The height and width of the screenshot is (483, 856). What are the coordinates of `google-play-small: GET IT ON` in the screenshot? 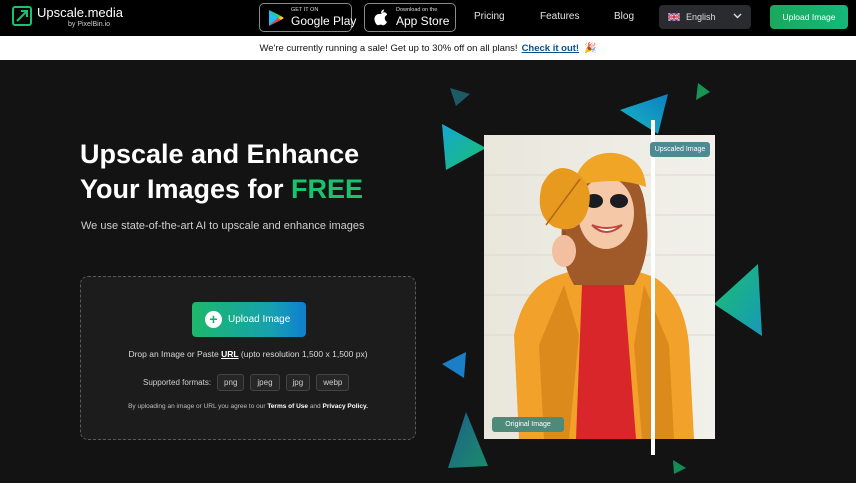 It's located at (305, 10).